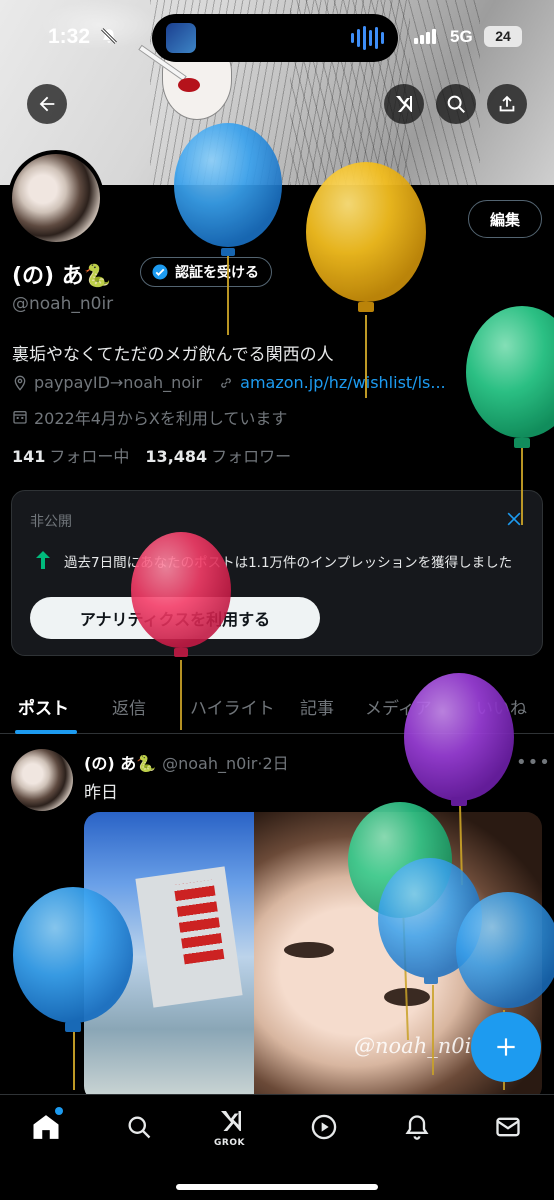 Image resolution: width=554 pixels, height=1200 pixels. Describe the element at coordinates (418, 1046) in the screenshot. I see `media-watermark: @noah_n0ir` at that location.